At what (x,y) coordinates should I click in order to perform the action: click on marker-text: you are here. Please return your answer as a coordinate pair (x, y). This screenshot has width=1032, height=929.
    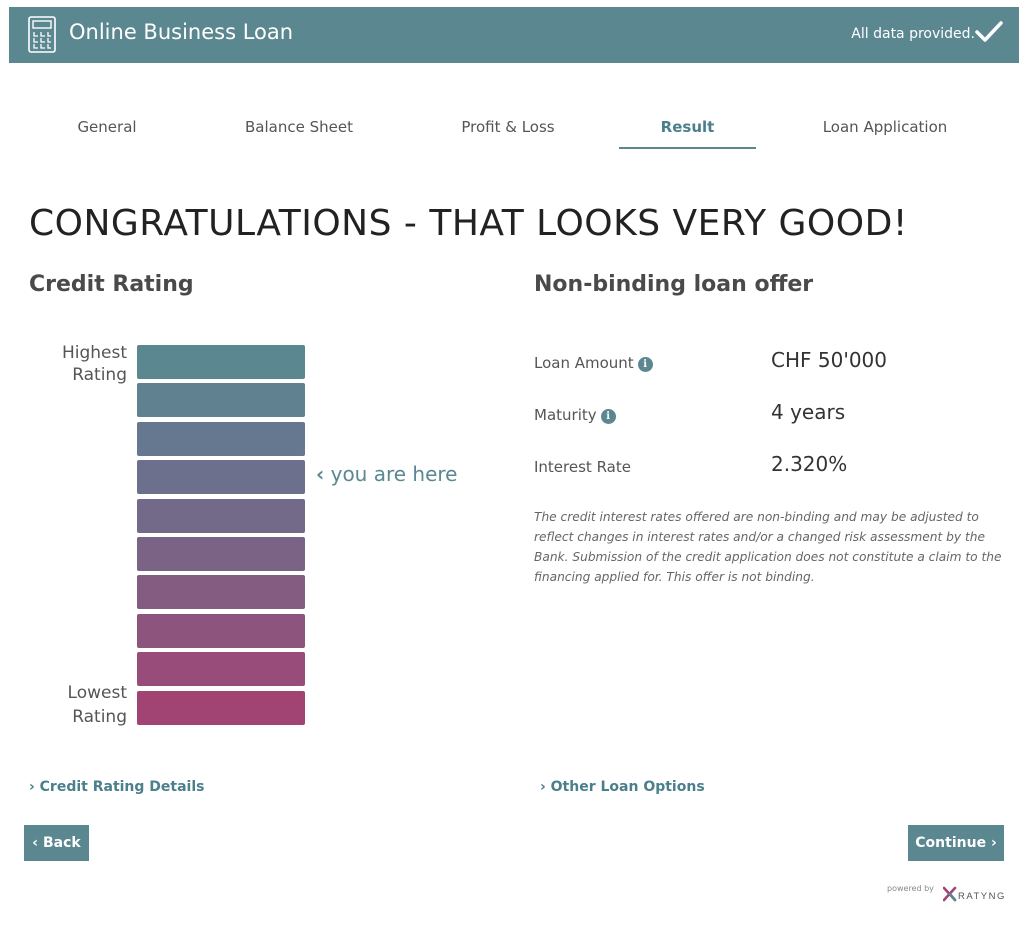
    Looking at the image, I should click on (394, 474).